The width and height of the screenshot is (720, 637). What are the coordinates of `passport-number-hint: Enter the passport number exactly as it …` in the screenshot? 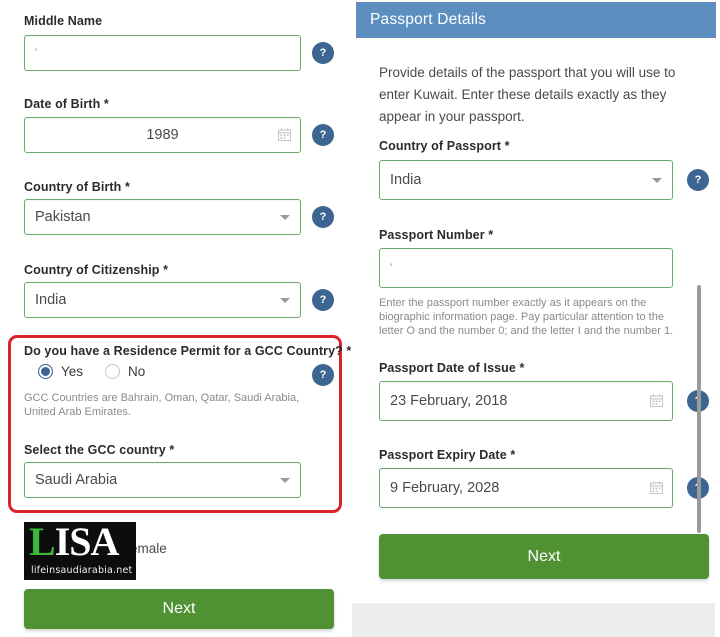 It's located at (526, 317).